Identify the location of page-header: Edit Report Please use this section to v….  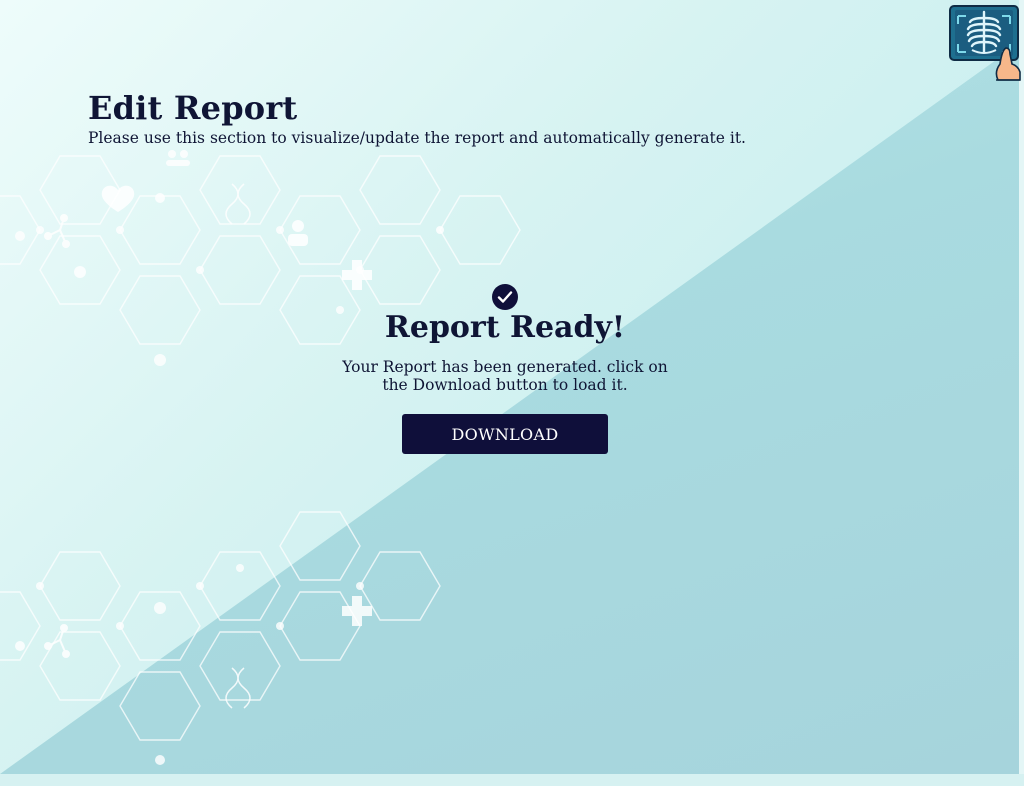
(417, 118).